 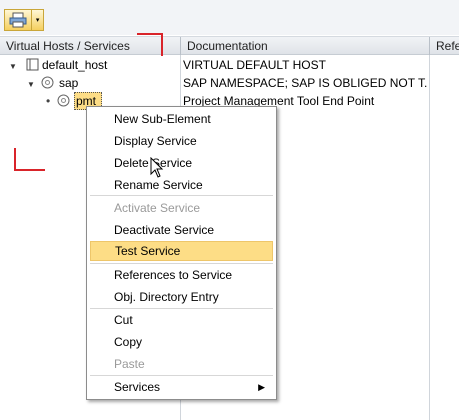 I want to click on toolbar: ▾, so click(x=229, y=17).